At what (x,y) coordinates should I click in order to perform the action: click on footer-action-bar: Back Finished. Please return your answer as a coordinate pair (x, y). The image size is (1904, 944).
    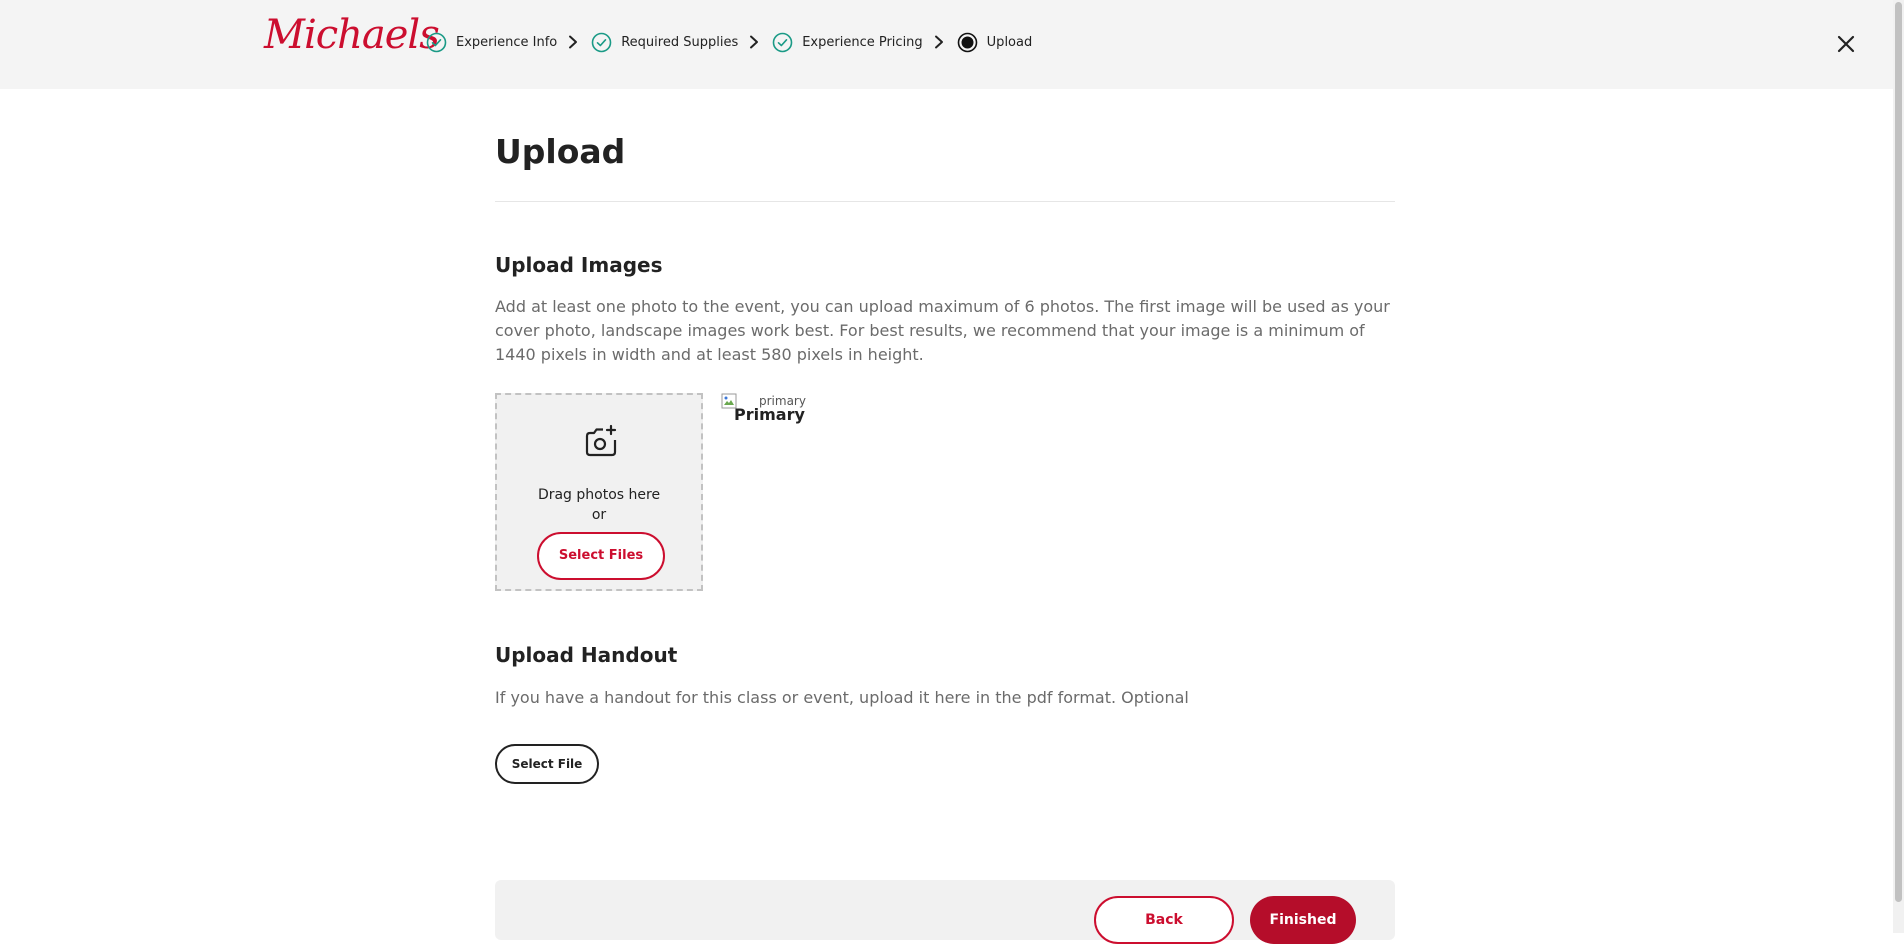
    Looking at the image, I should click on (945, 912).